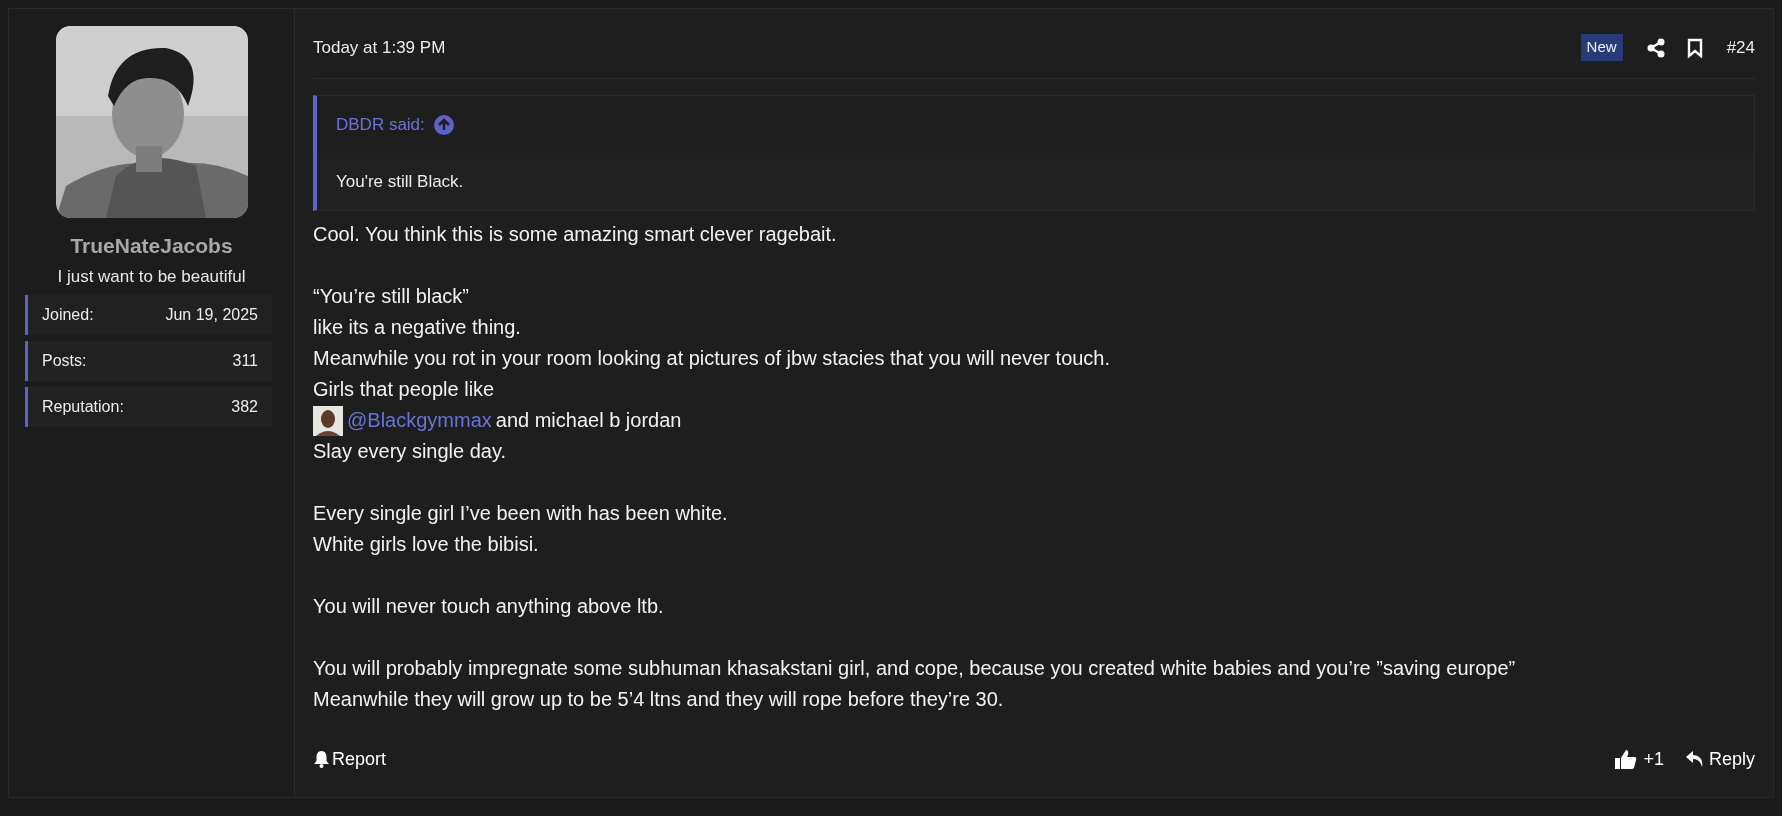 This screenshot has width=1782, height=816. Describe the element at coordinates (151, 246) in the screenshot. I see `username: TrueNateJacobs` at that location.